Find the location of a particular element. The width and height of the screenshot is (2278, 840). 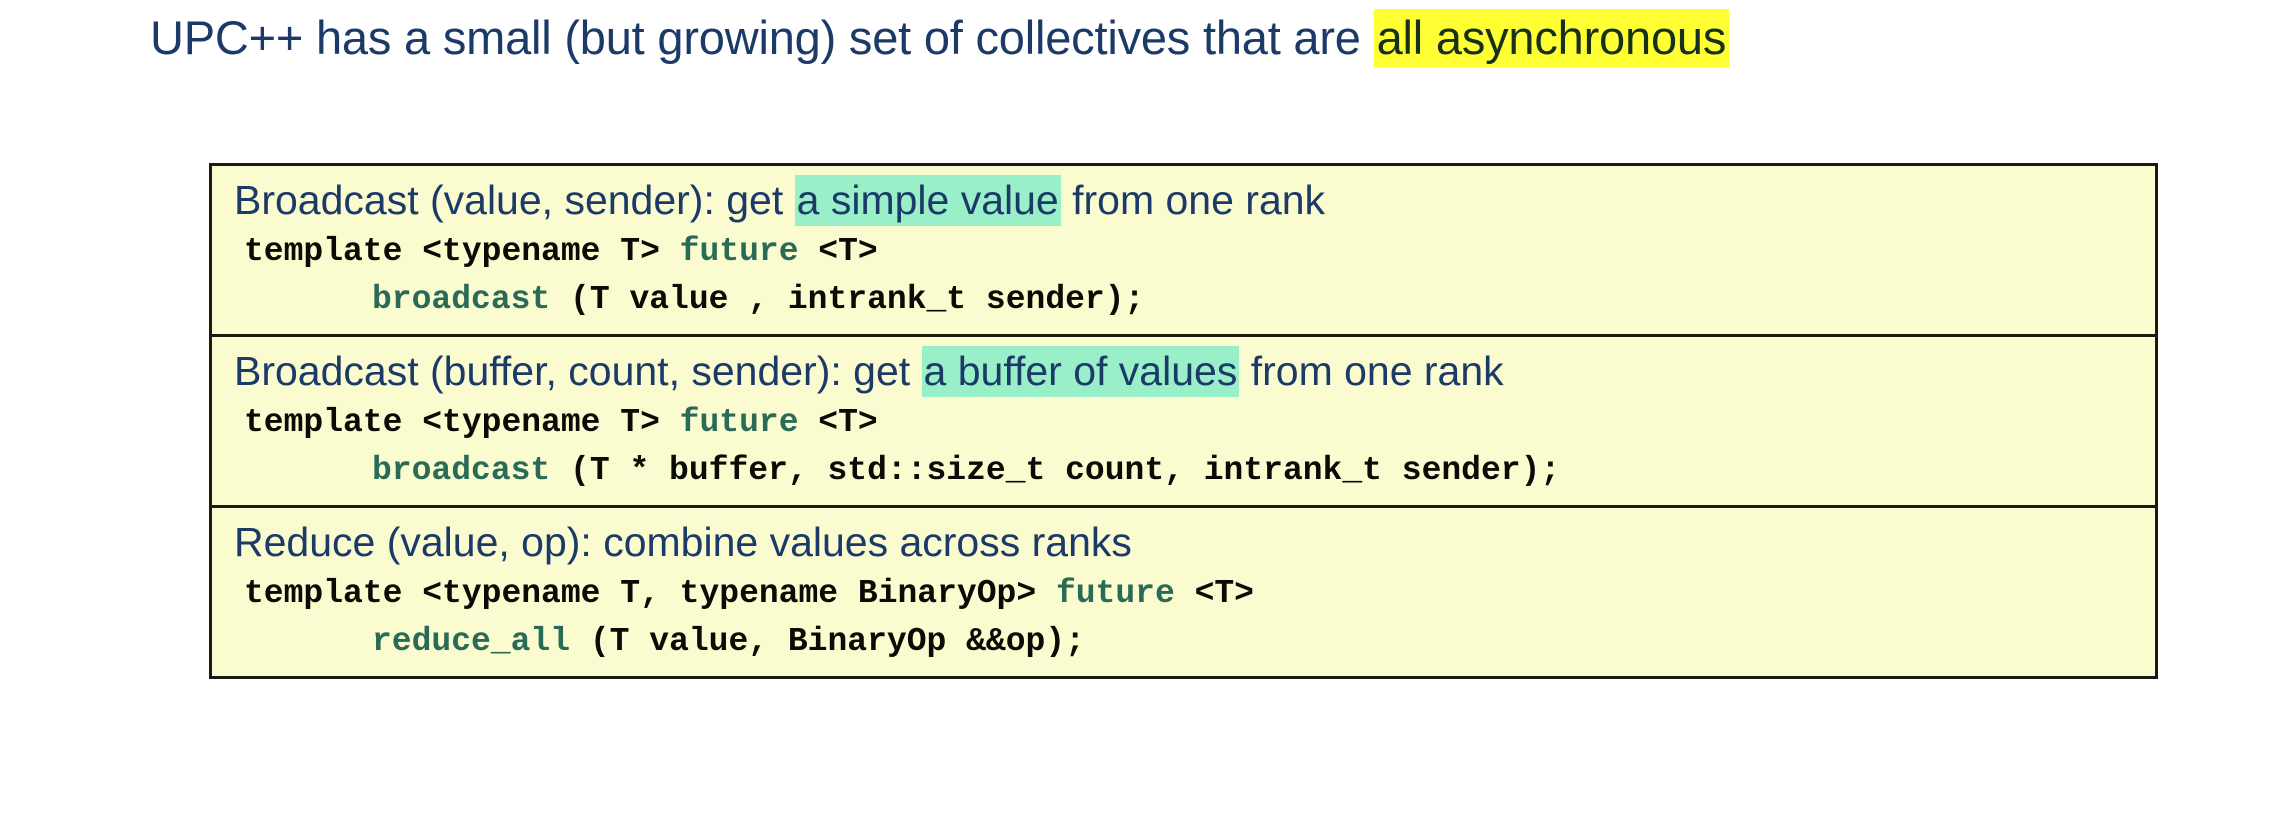

code-signature-line-2: broadcast (T value , intrank_t sender); is located at coordinates (1183, 300).